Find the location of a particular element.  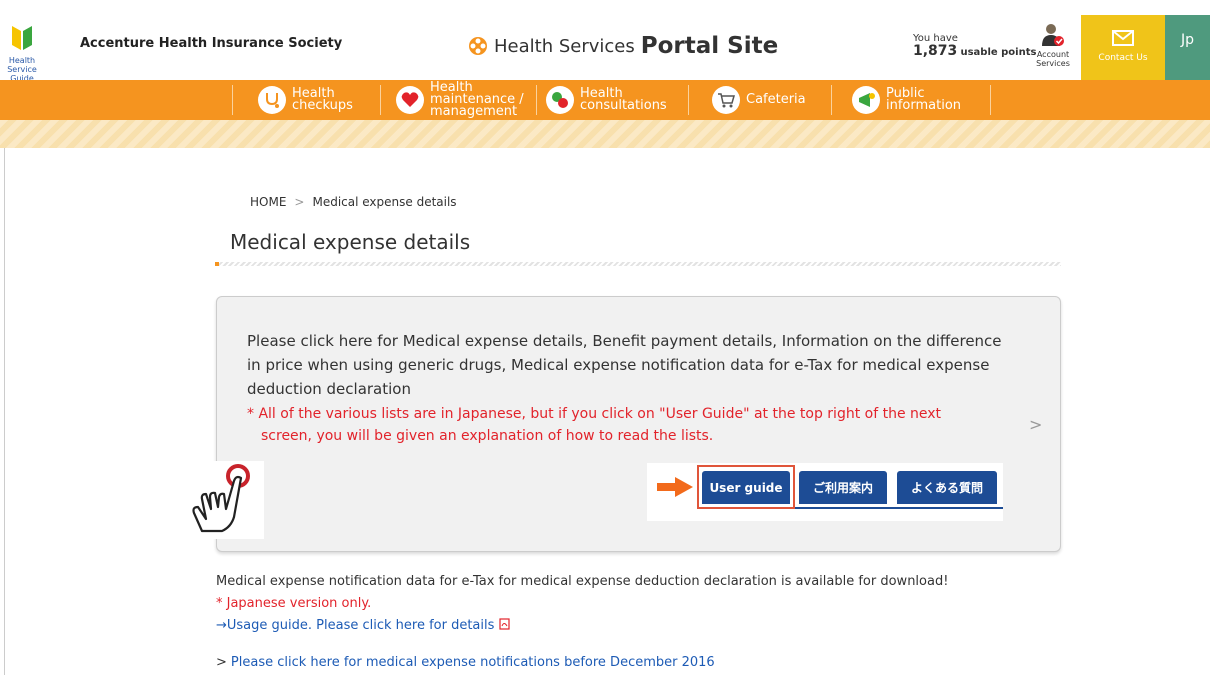

nav-label: Health checkups is located at coordinates (322, 99).